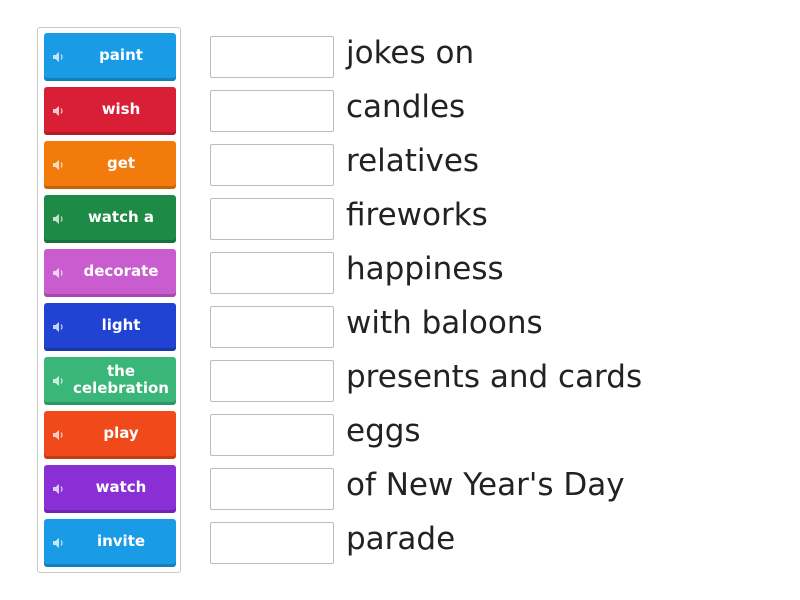 The height and width of the screenshot is (600, 800). What do you see at coordinates (121, 217) in the screenshot?
I see `word-tile-label: watch a` at bounding box center [121, 217].